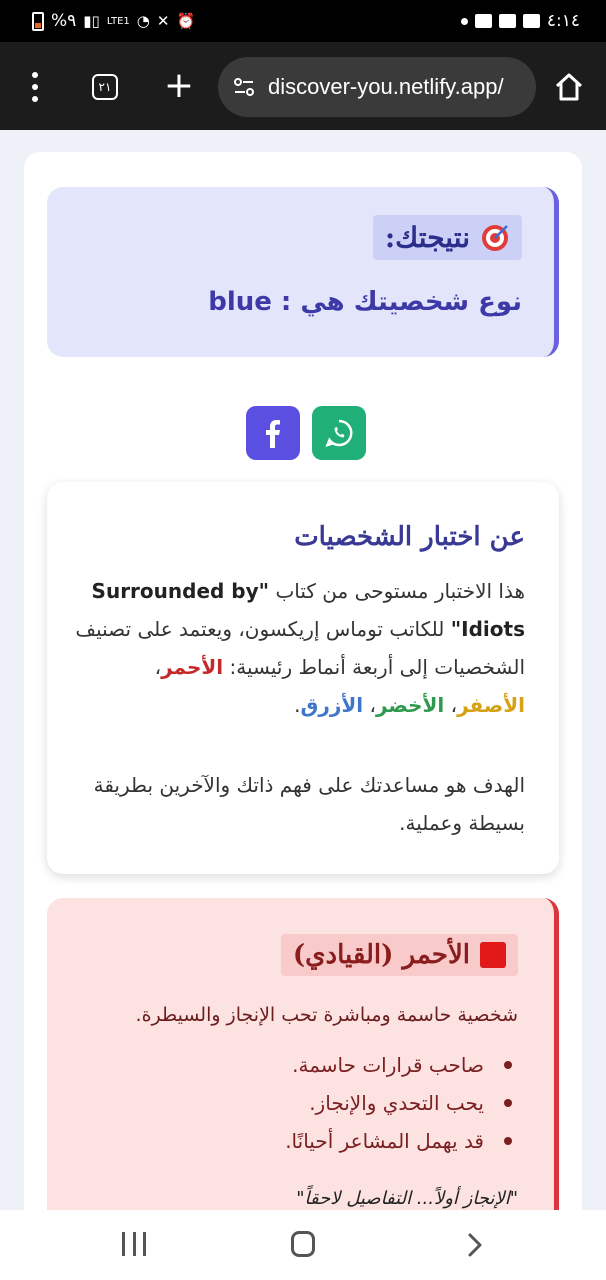  Describe the element at coordinates (365, 302) in the screenshot. I see `result-type-line: نوع شخصيتك هي : blue` at that location.